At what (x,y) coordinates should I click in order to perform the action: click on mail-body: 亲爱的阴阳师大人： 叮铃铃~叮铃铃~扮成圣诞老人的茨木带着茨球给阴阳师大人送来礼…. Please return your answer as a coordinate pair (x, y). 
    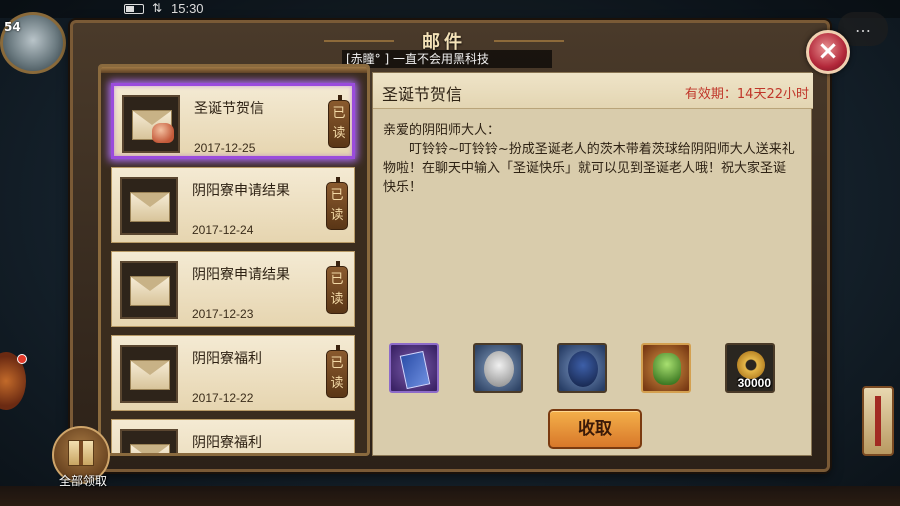
    Looking at the image, I should click on (589, 159).